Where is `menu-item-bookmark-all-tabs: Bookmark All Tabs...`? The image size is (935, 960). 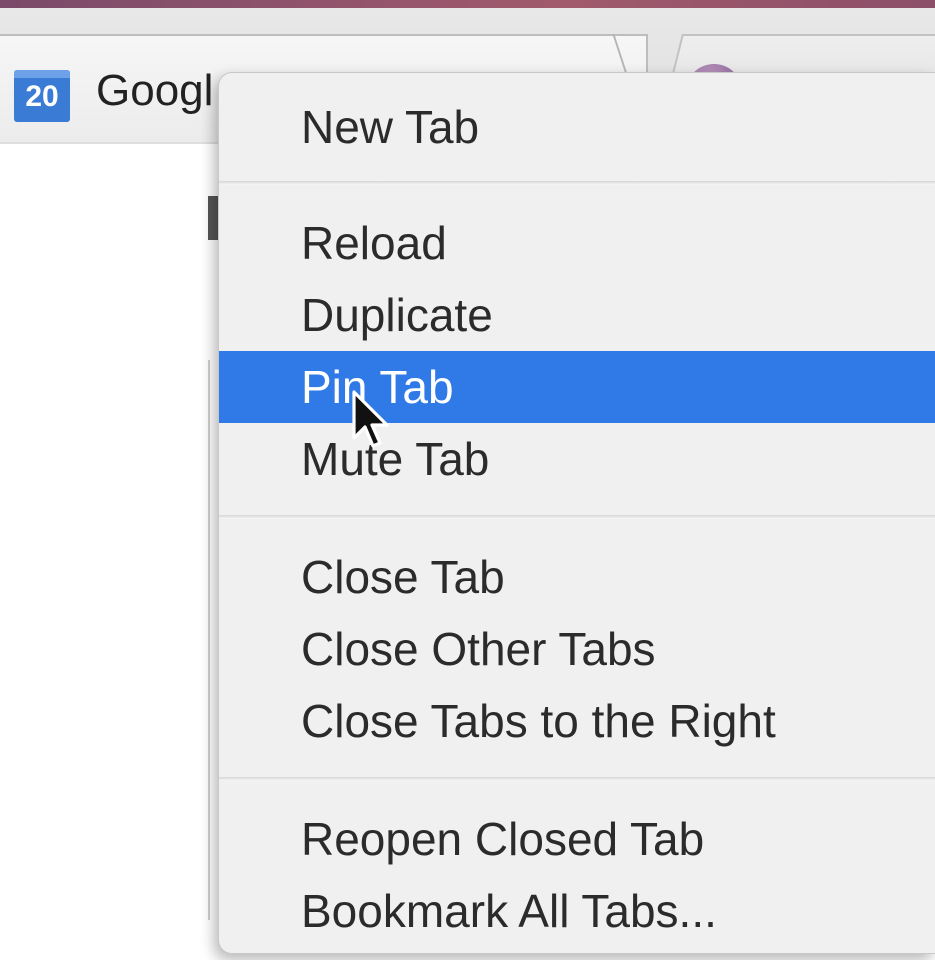 menu-item-bookmark-all-tabs: Bookmark All Tabs... is located at coordinates (577, 911).